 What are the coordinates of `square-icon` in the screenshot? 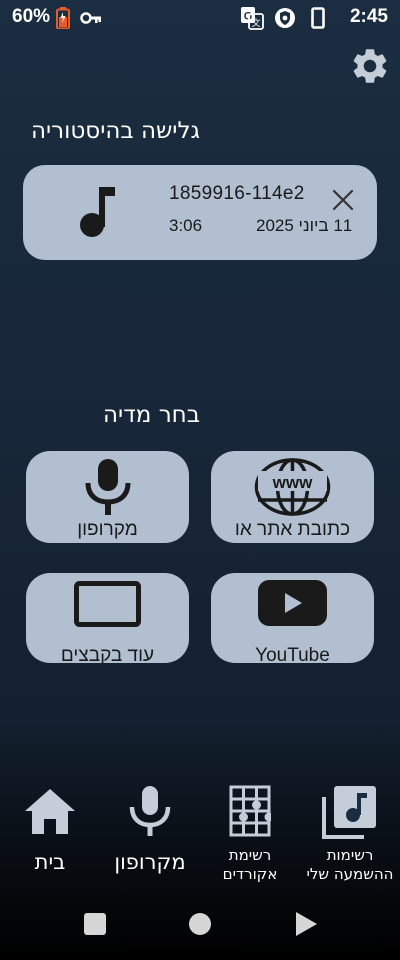 It's located at (95, 924).